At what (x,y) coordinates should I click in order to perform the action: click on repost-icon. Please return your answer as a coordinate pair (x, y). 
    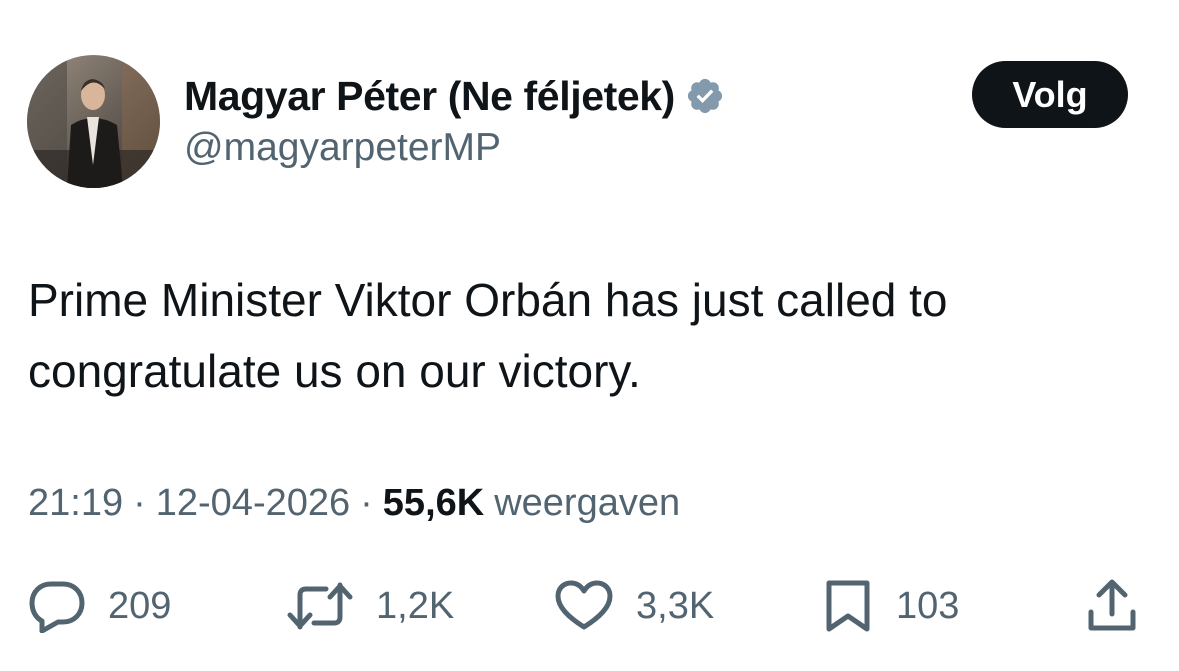
    Looking at the image, I should click on (320, 606).